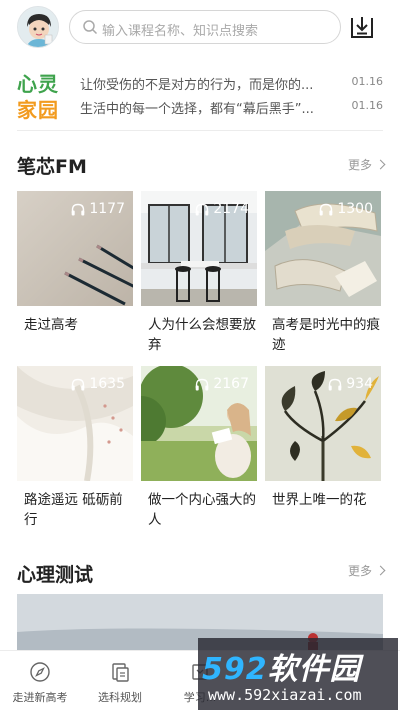 This screenshot has height=711, width=400. I want to click on avatar, so click(38, 27).